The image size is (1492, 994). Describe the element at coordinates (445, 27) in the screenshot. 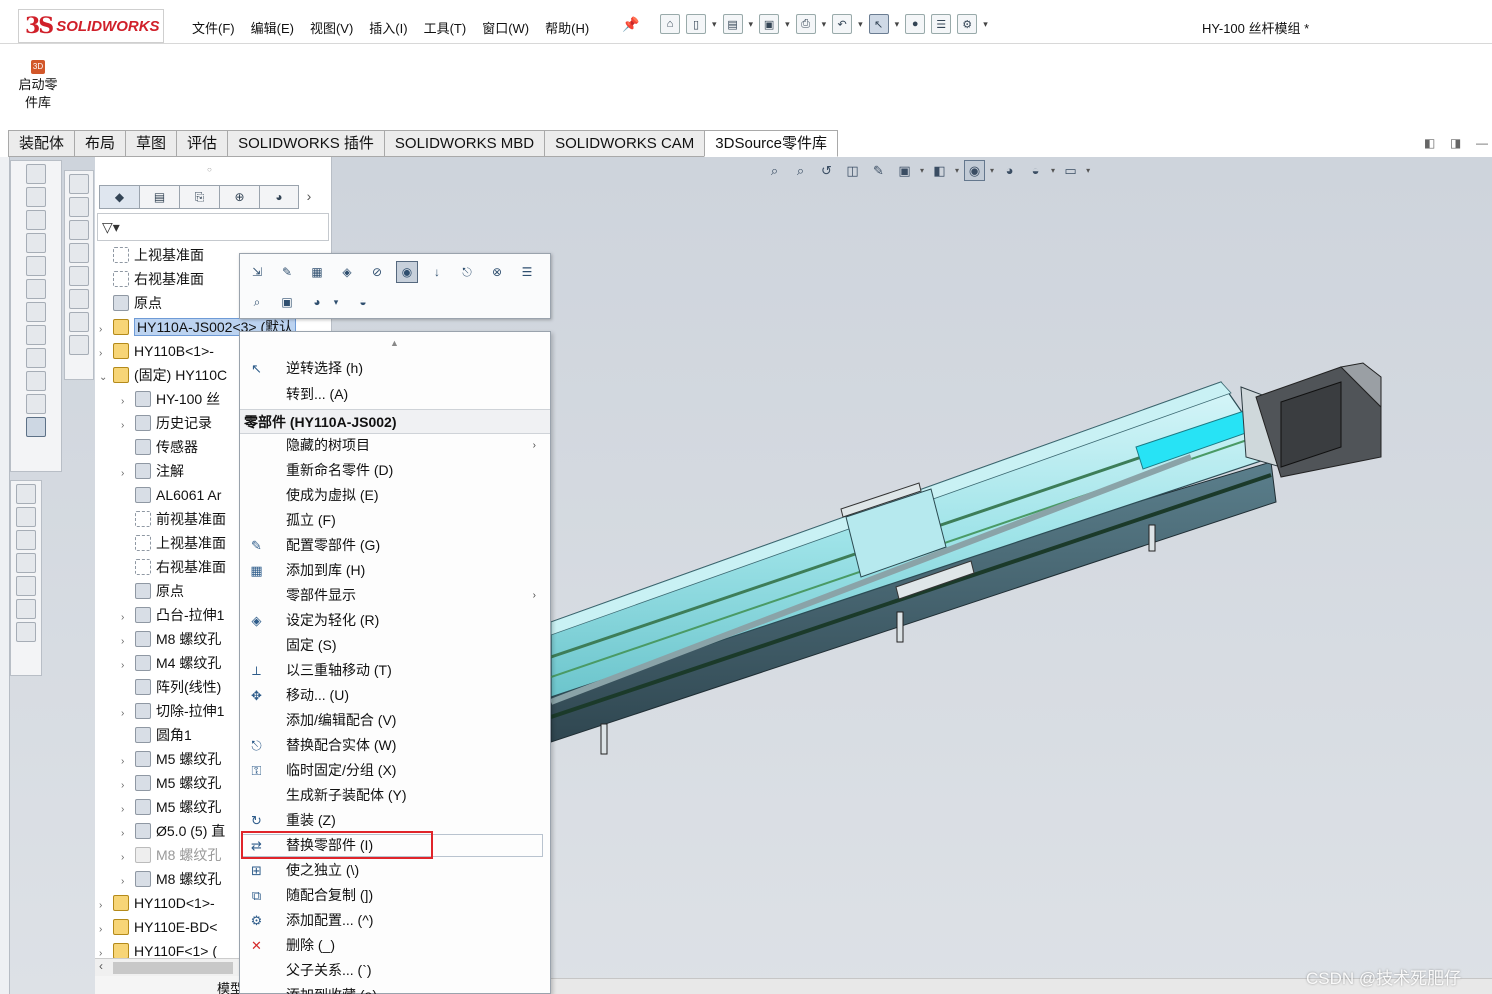

I see `menu-tools: 工具(T)` at that location.